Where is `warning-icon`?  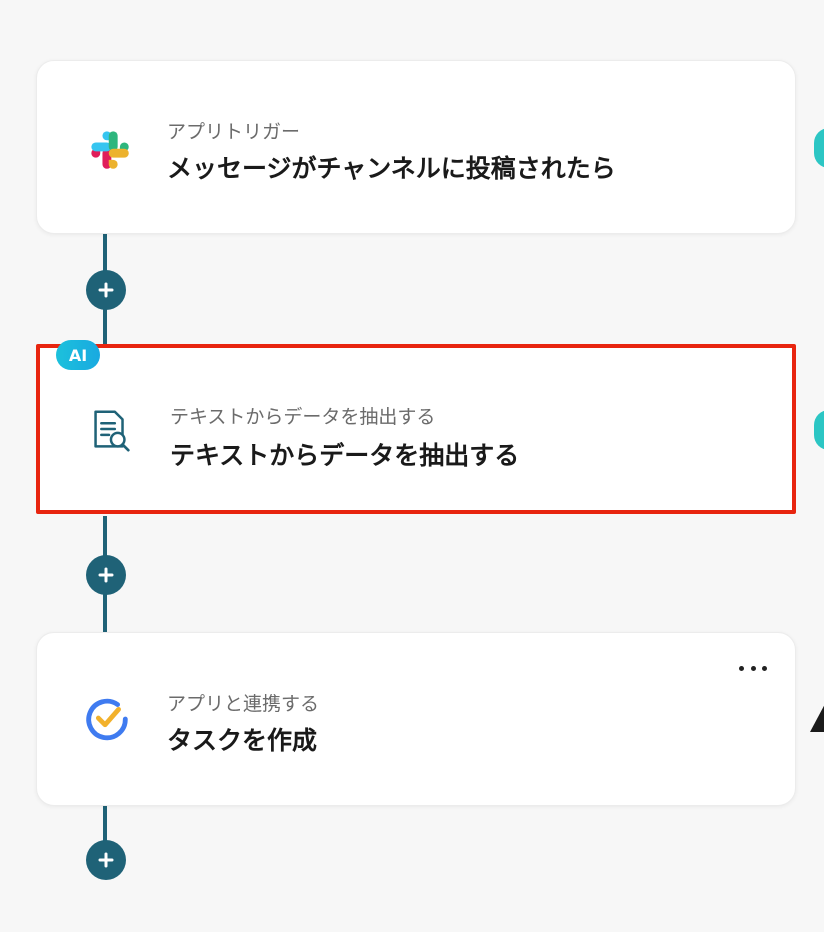
warning-icon is located at coordinates (817, 717).